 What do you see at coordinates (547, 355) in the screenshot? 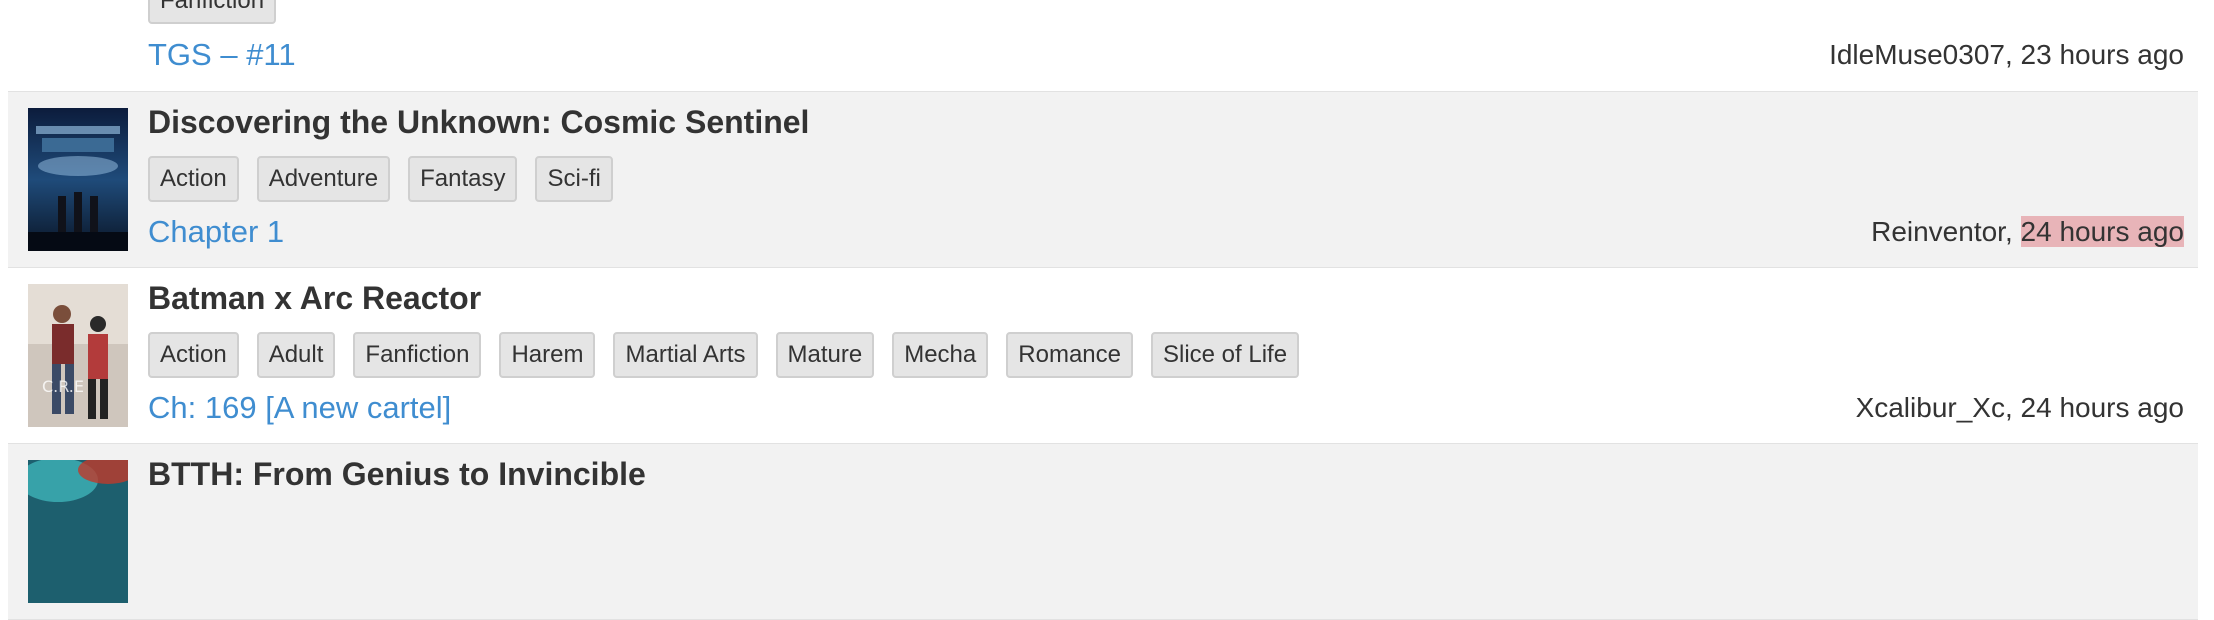
I see `tag: Harem` at bounding box center [547, 355].